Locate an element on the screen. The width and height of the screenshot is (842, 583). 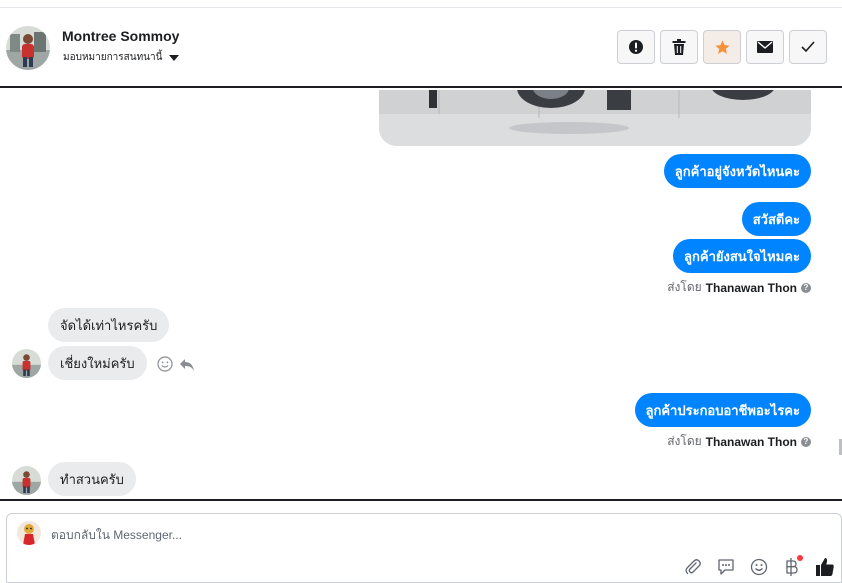
contact-name: Montree Sommoy is located at coordinates (120, 36).